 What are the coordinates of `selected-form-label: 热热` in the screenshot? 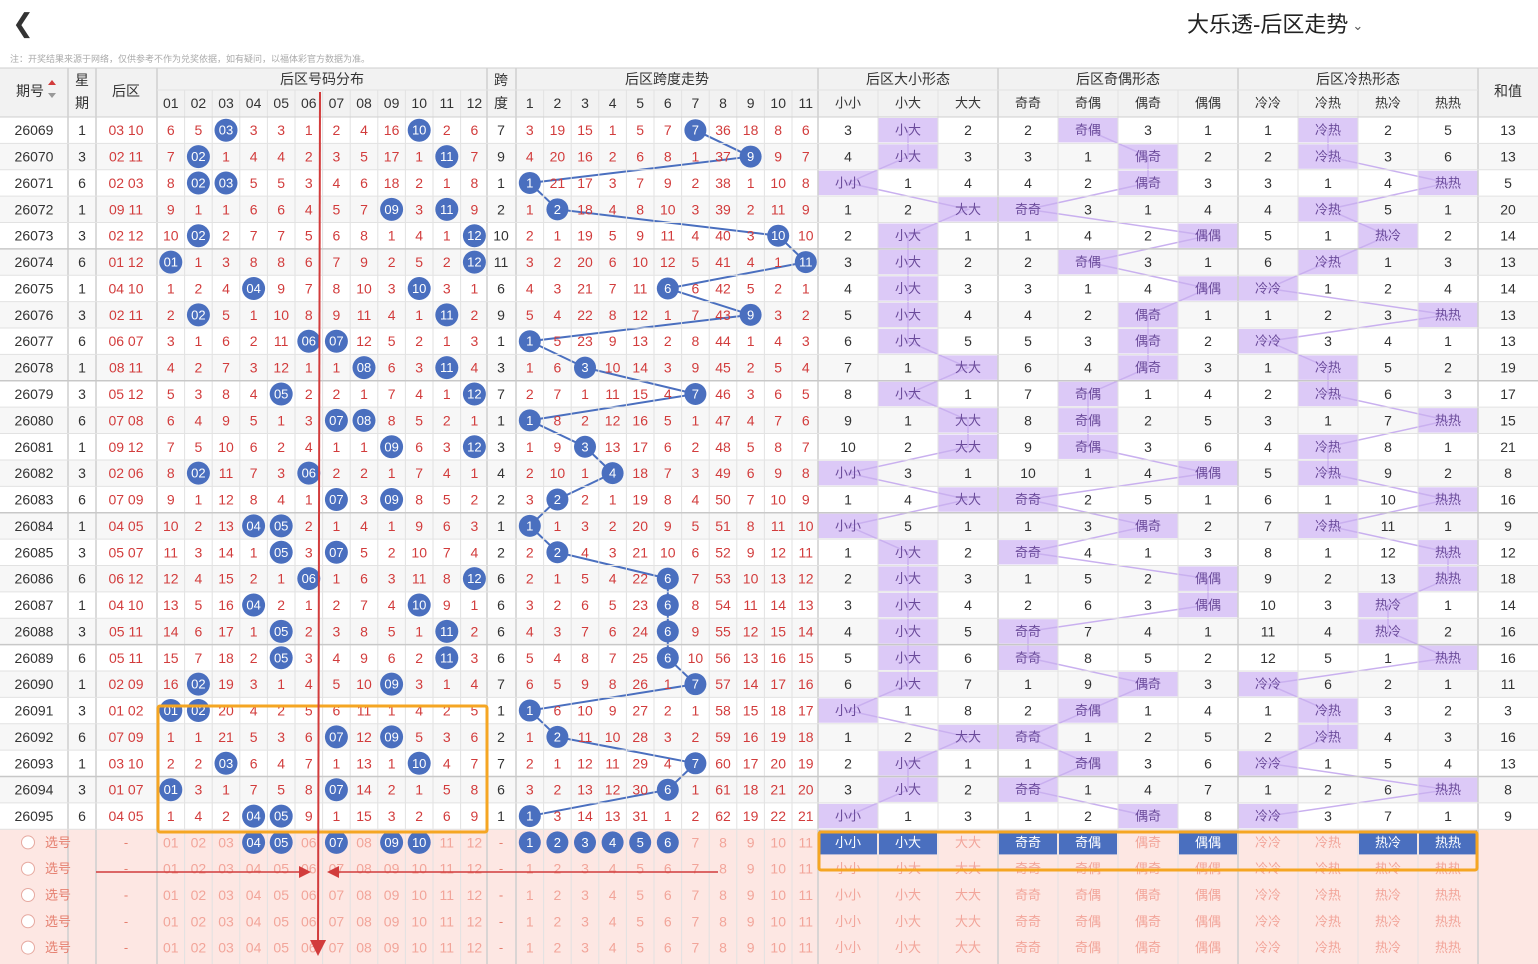 It's located at (1448, 842).